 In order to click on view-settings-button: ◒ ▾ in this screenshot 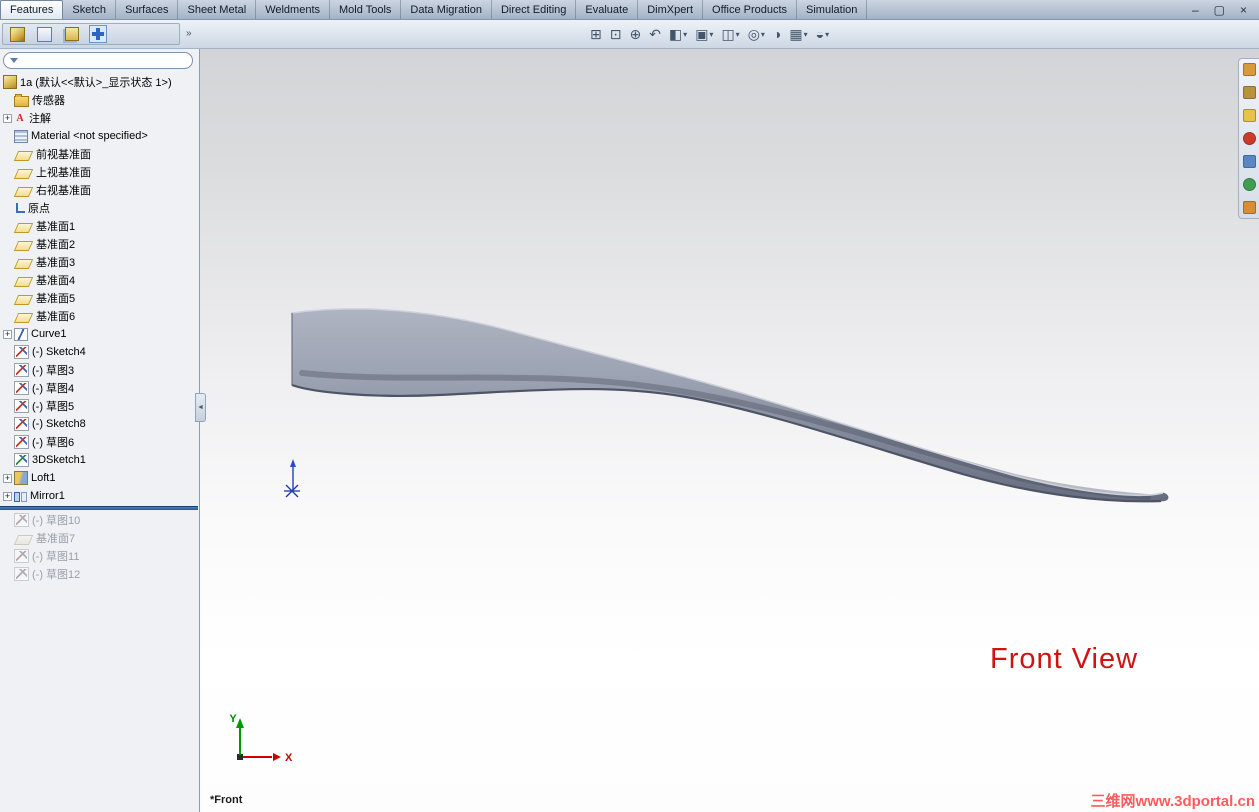, I will do `click(822, 34)`.